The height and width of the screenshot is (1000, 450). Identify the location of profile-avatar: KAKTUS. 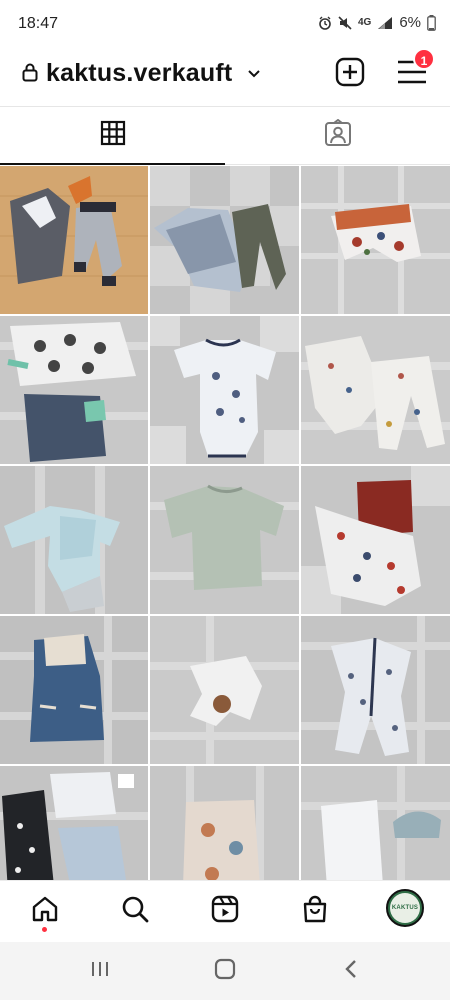
(405, 908).